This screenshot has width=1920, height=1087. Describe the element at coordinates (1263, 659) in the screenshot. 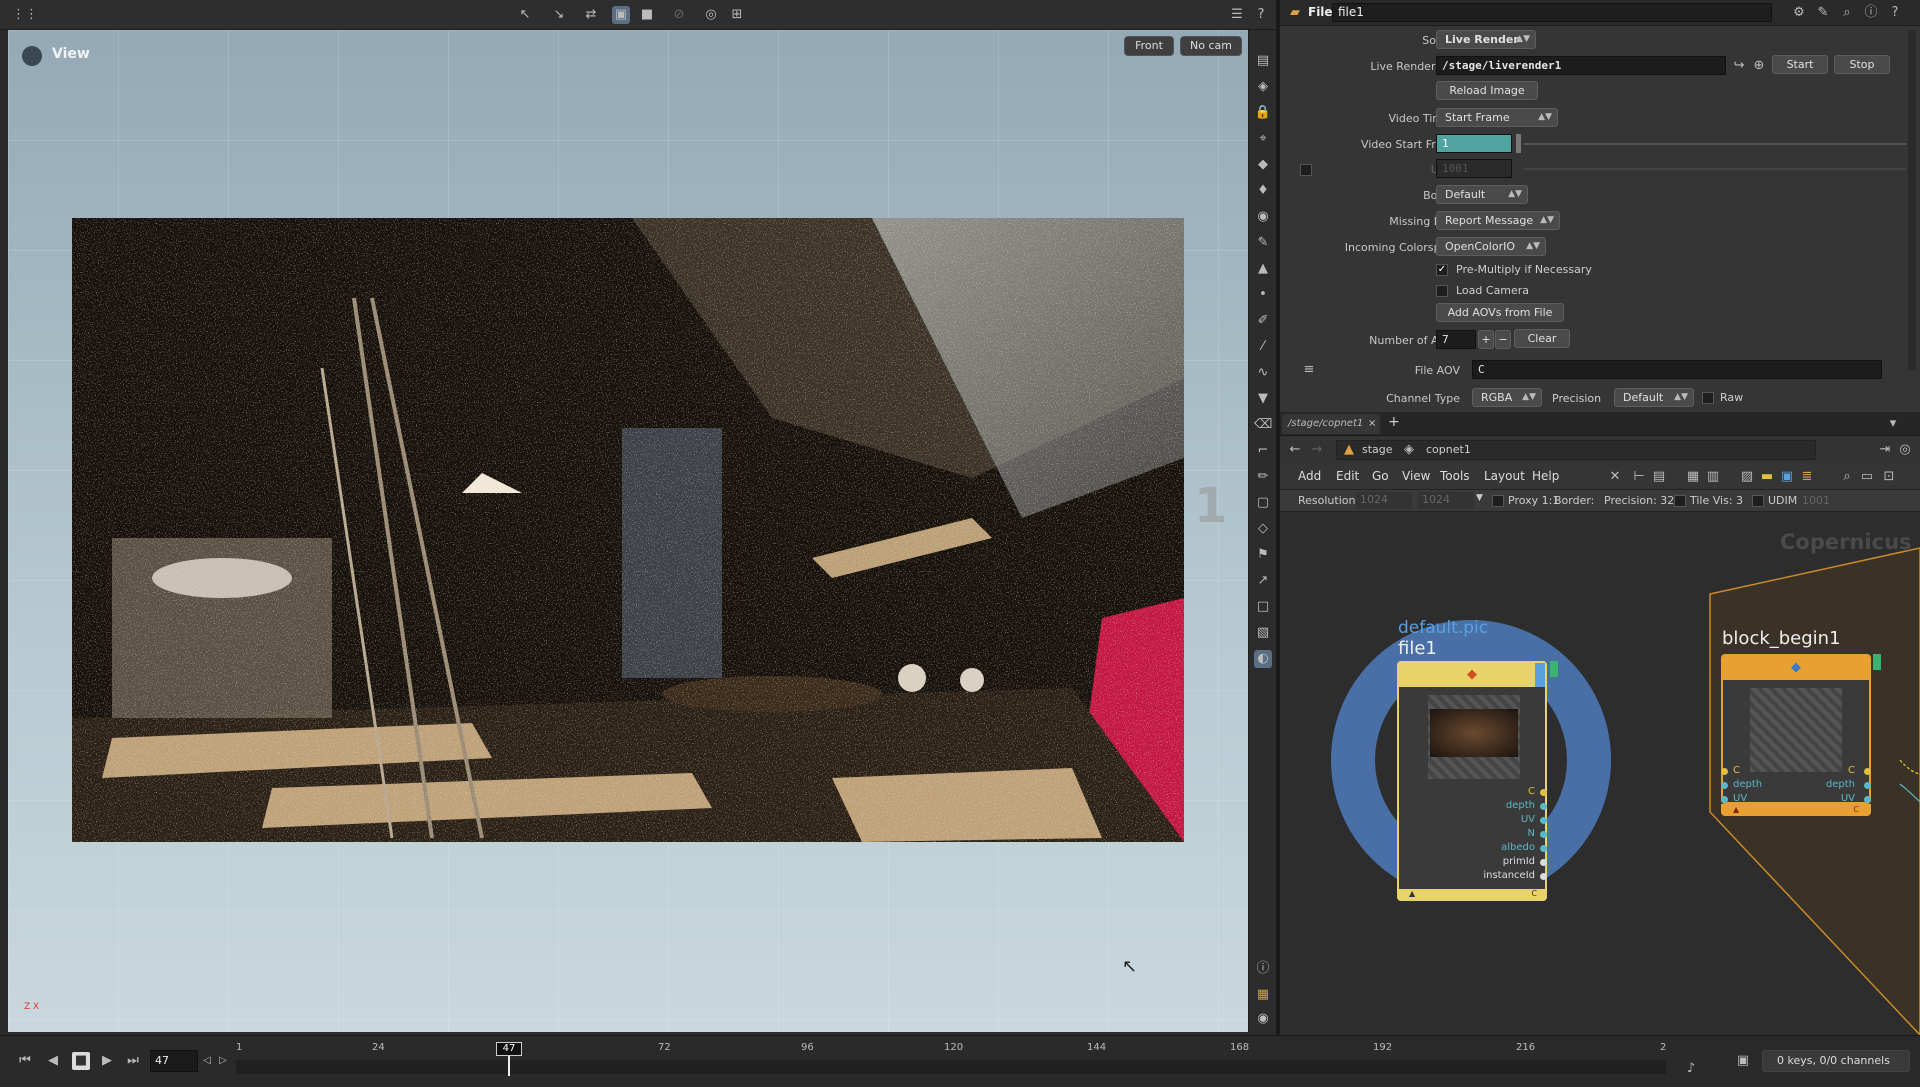

I see `visibility-icon: ◐` at that location.